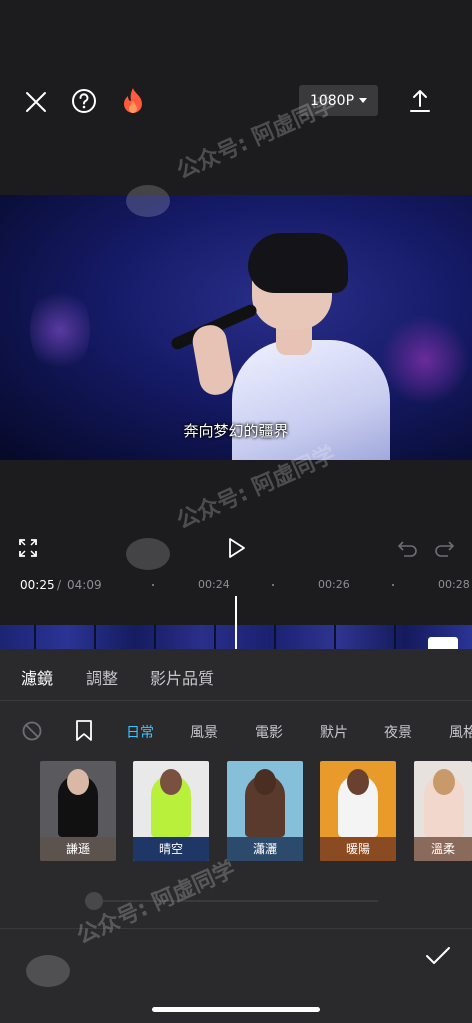  I want to click on category-movie: 電影, so click(269, 732).